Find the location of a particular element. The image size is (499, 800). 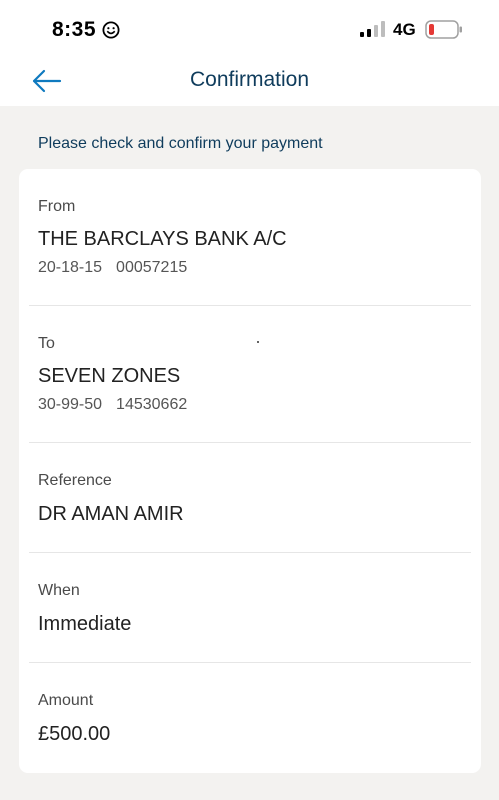

amount-value: £500.00 is located at coordinates (74, 734).